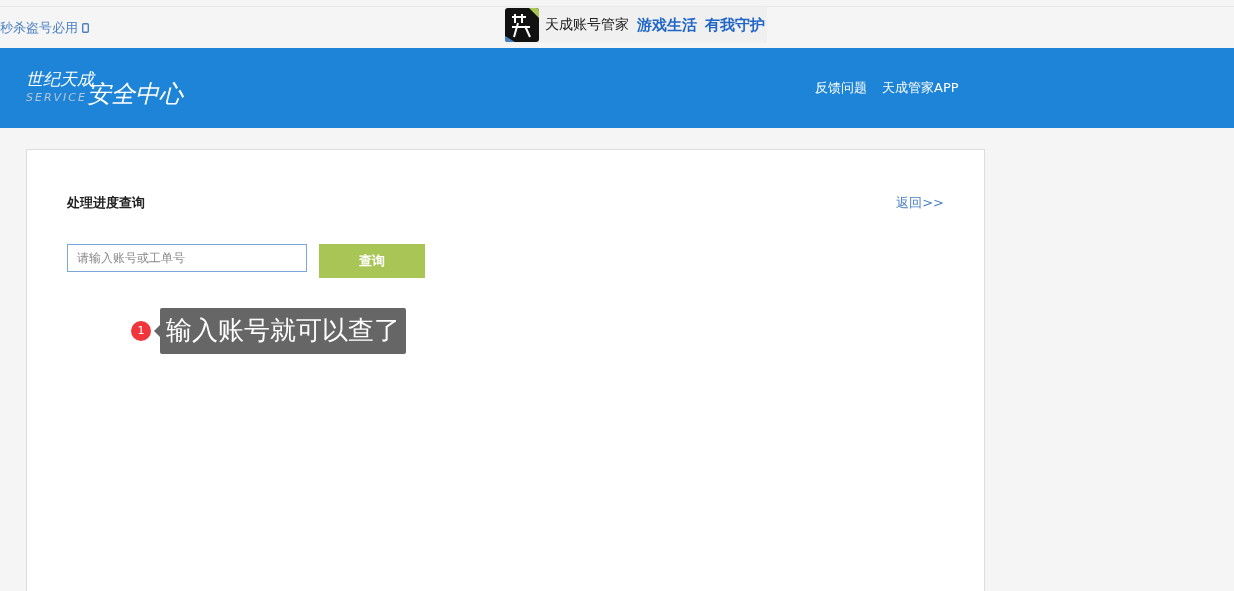  I want to click on annotation-tooltip: 输入账号就可以查了, so click(283, 331).